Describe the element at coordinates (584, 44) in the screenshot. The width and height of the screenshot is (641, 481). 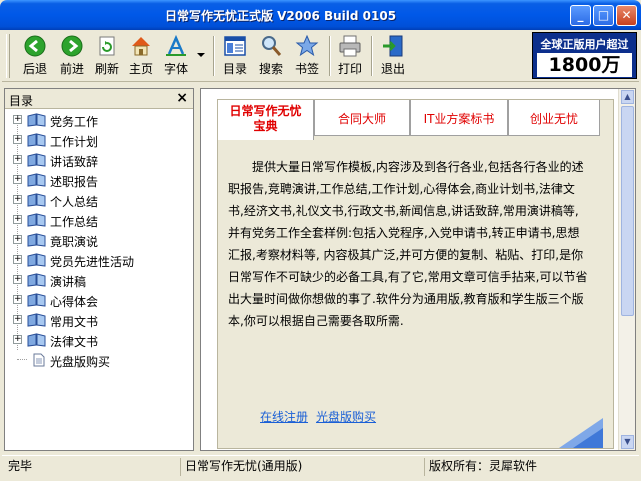
I see `ad-line1: 全球正版用户超过` at that location.